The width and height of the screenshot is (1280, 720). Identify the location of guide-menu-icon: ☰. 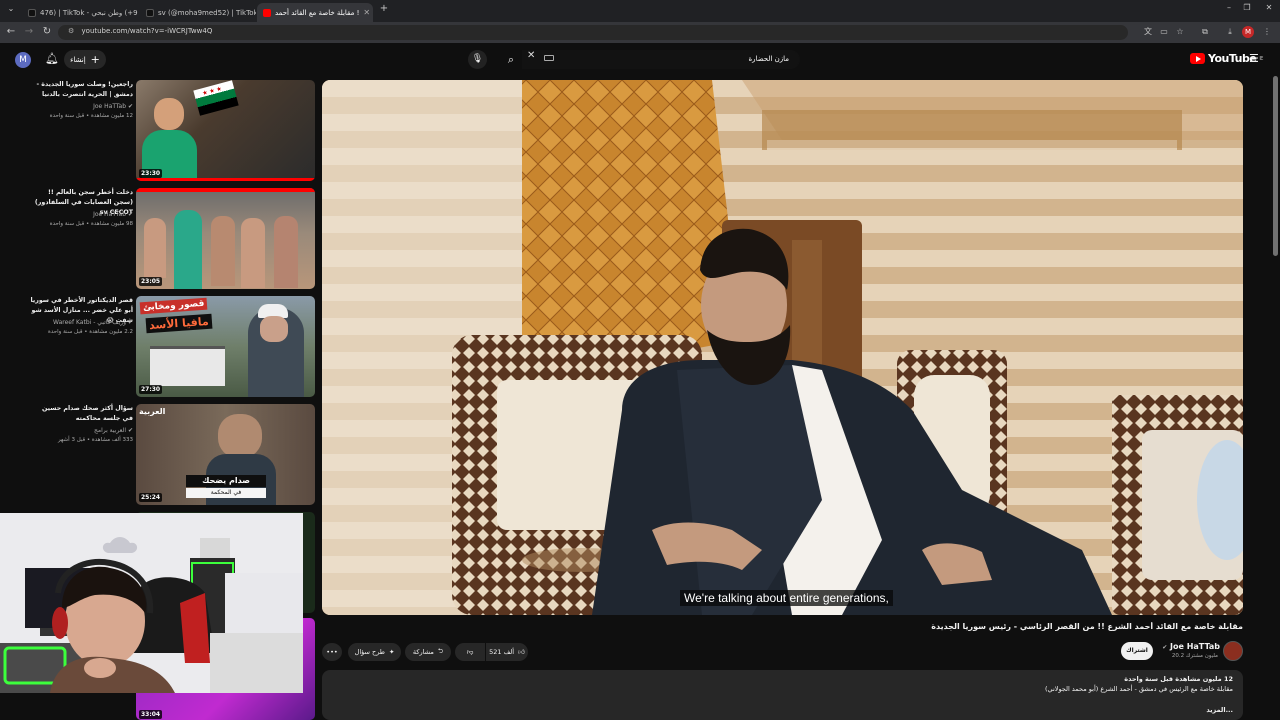
(1254, 58).